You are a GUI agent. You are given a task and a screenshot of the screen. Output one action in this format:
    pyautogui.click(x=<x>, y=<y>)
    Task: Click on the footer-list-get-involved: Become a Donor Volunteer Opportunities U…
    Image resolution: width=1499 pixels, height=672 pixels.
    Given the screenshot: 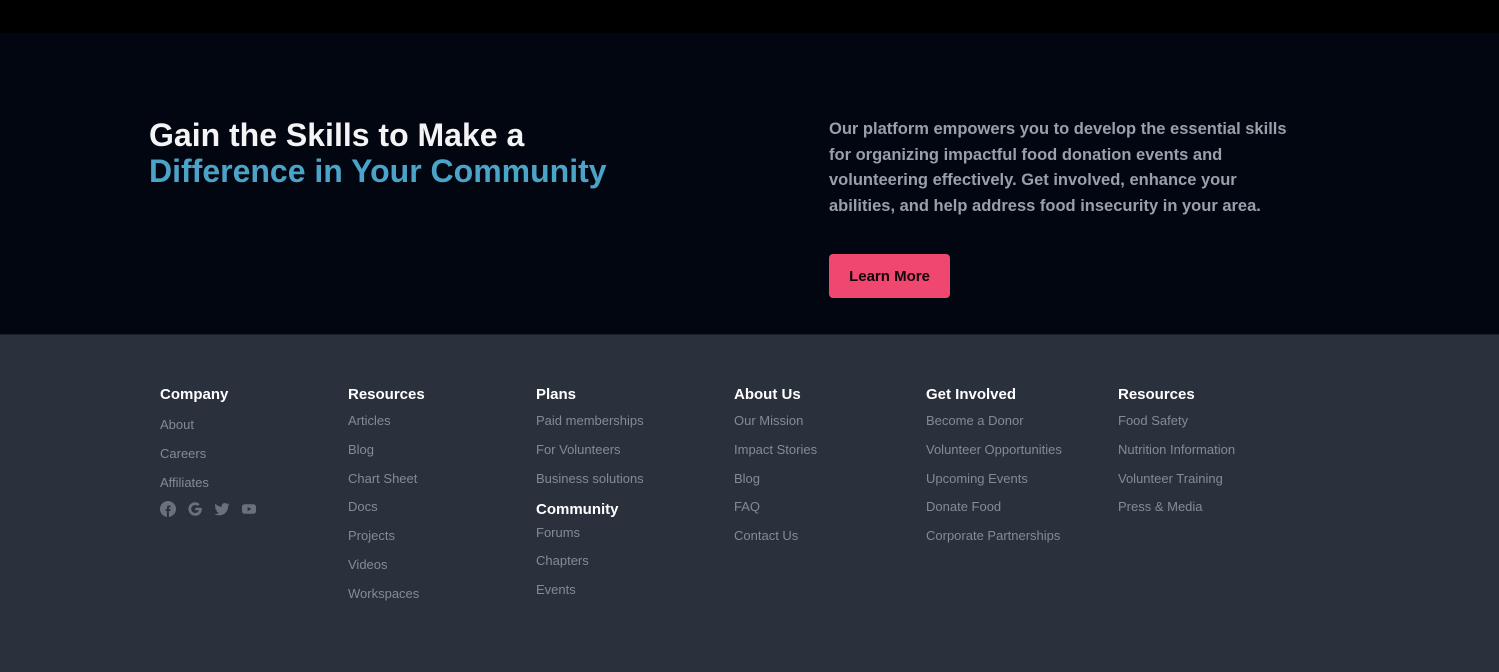 What is the action you would take?
    pyautogui.click(x=994, y=485)
    